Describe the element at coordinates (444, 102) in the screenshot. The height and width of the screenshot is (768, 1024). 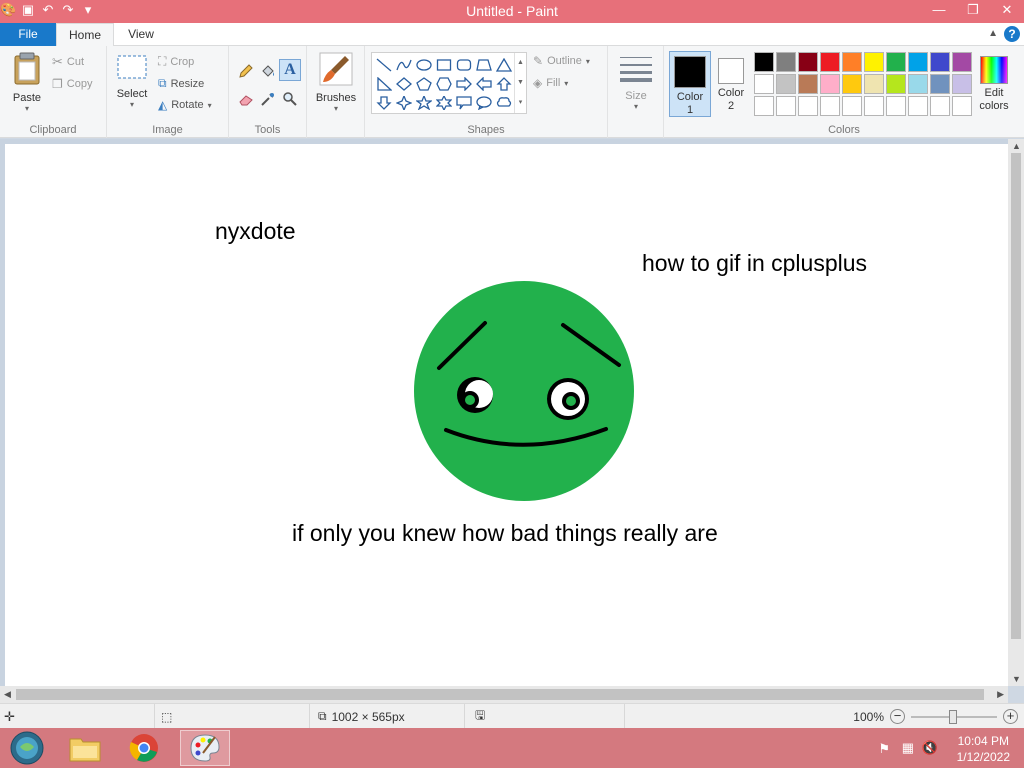
I see `six-point-star-shape-icon` at that location.